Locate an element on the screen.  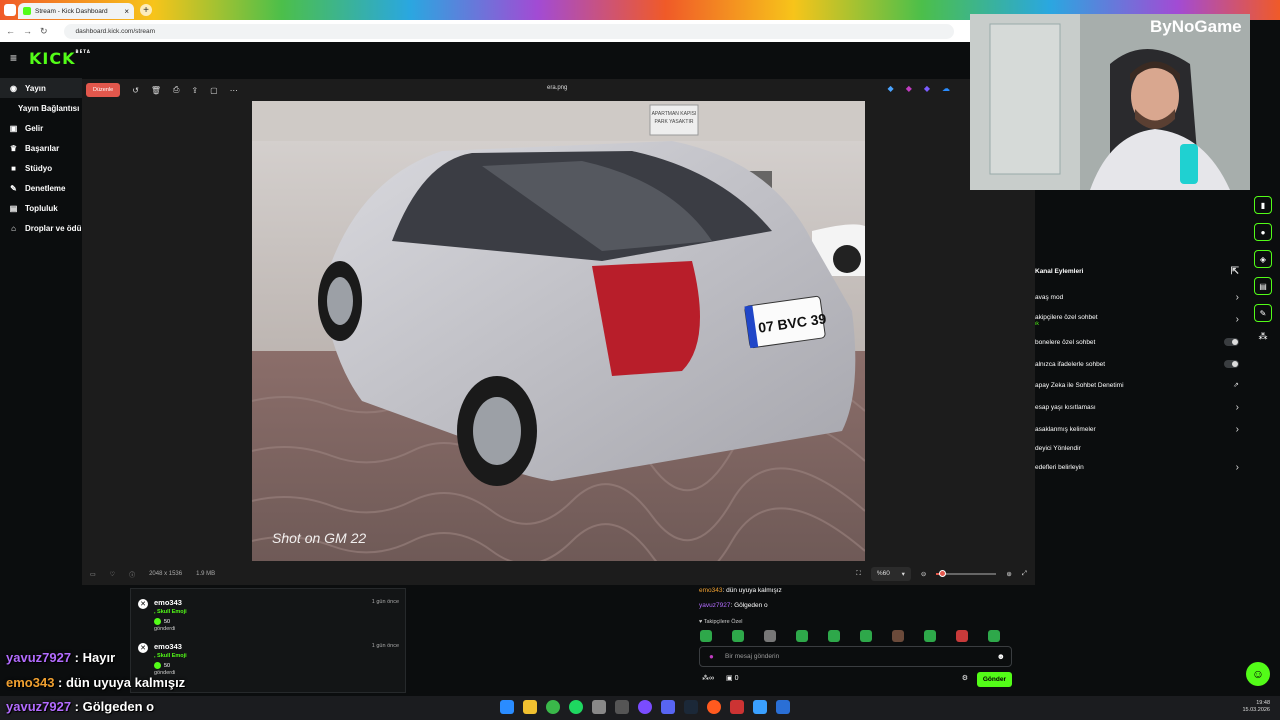
community-icon: ⁂ is located at coordinates (1263, 336).